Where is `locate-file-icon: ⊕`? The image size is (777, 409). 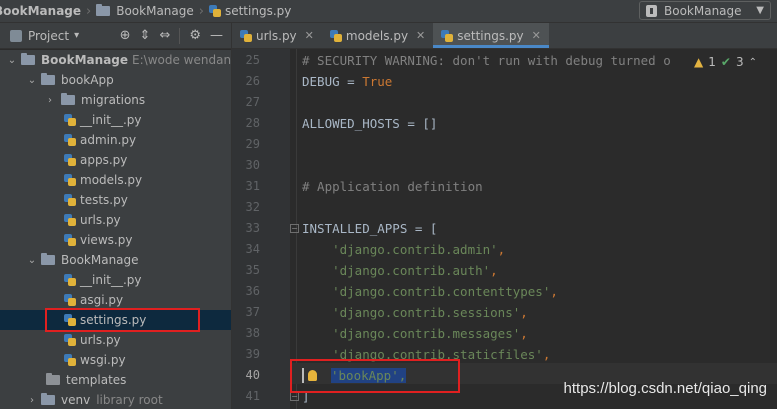 locate-file-icon: ⊕ is located at coordinates (125, 35).